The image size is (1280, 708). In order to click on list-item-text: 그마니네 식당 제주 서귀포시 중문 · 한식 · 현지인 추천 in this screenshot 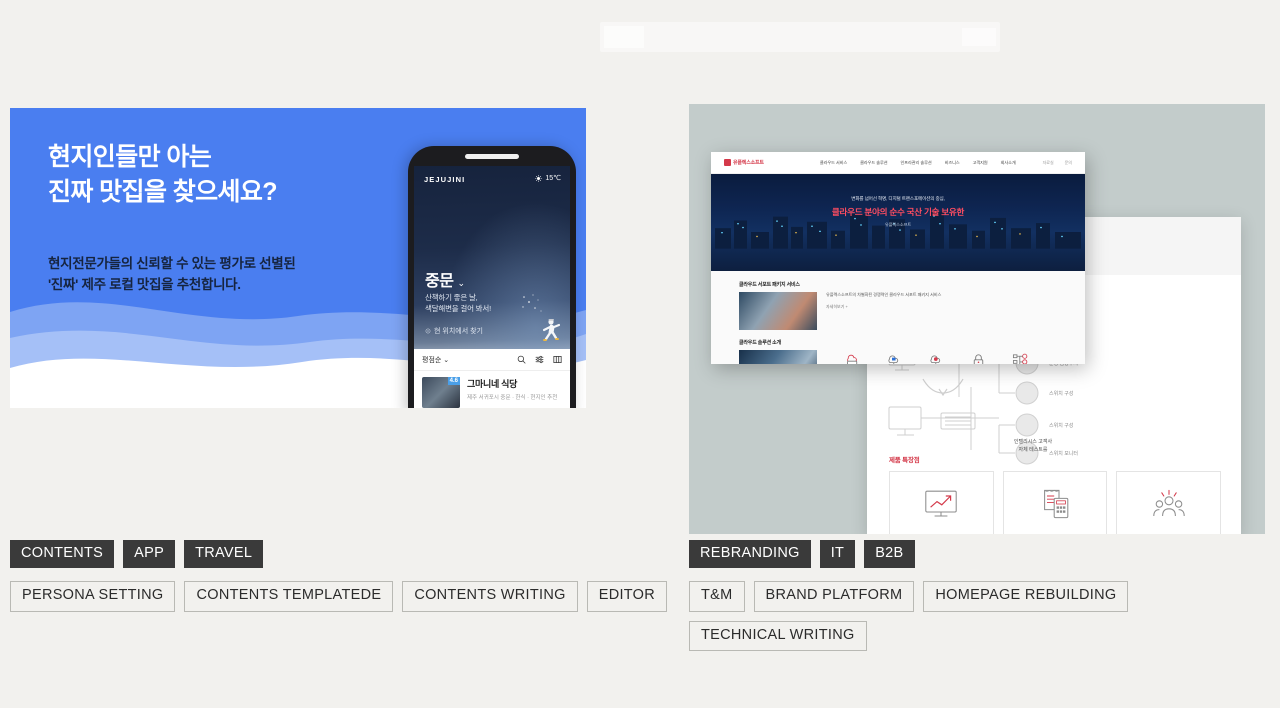, I will do `click(512, 392)`.